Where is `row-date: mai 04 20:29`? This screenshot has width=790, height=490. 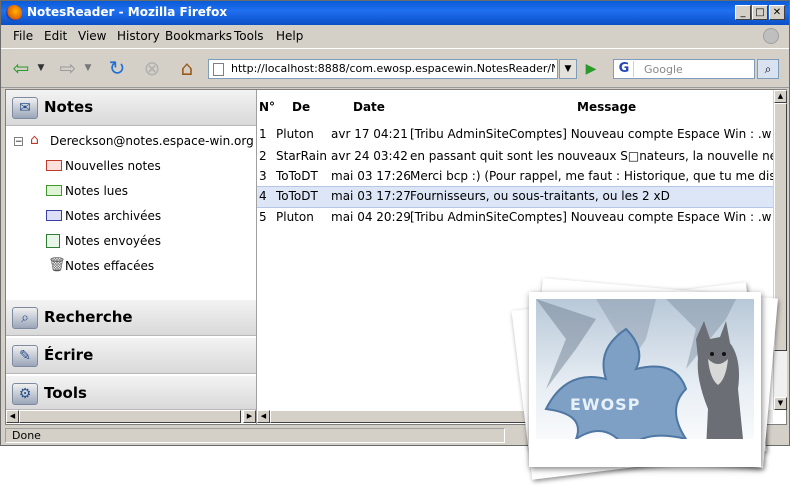
row-date: mai 04 20:29 is located at coordinates (371, 217).